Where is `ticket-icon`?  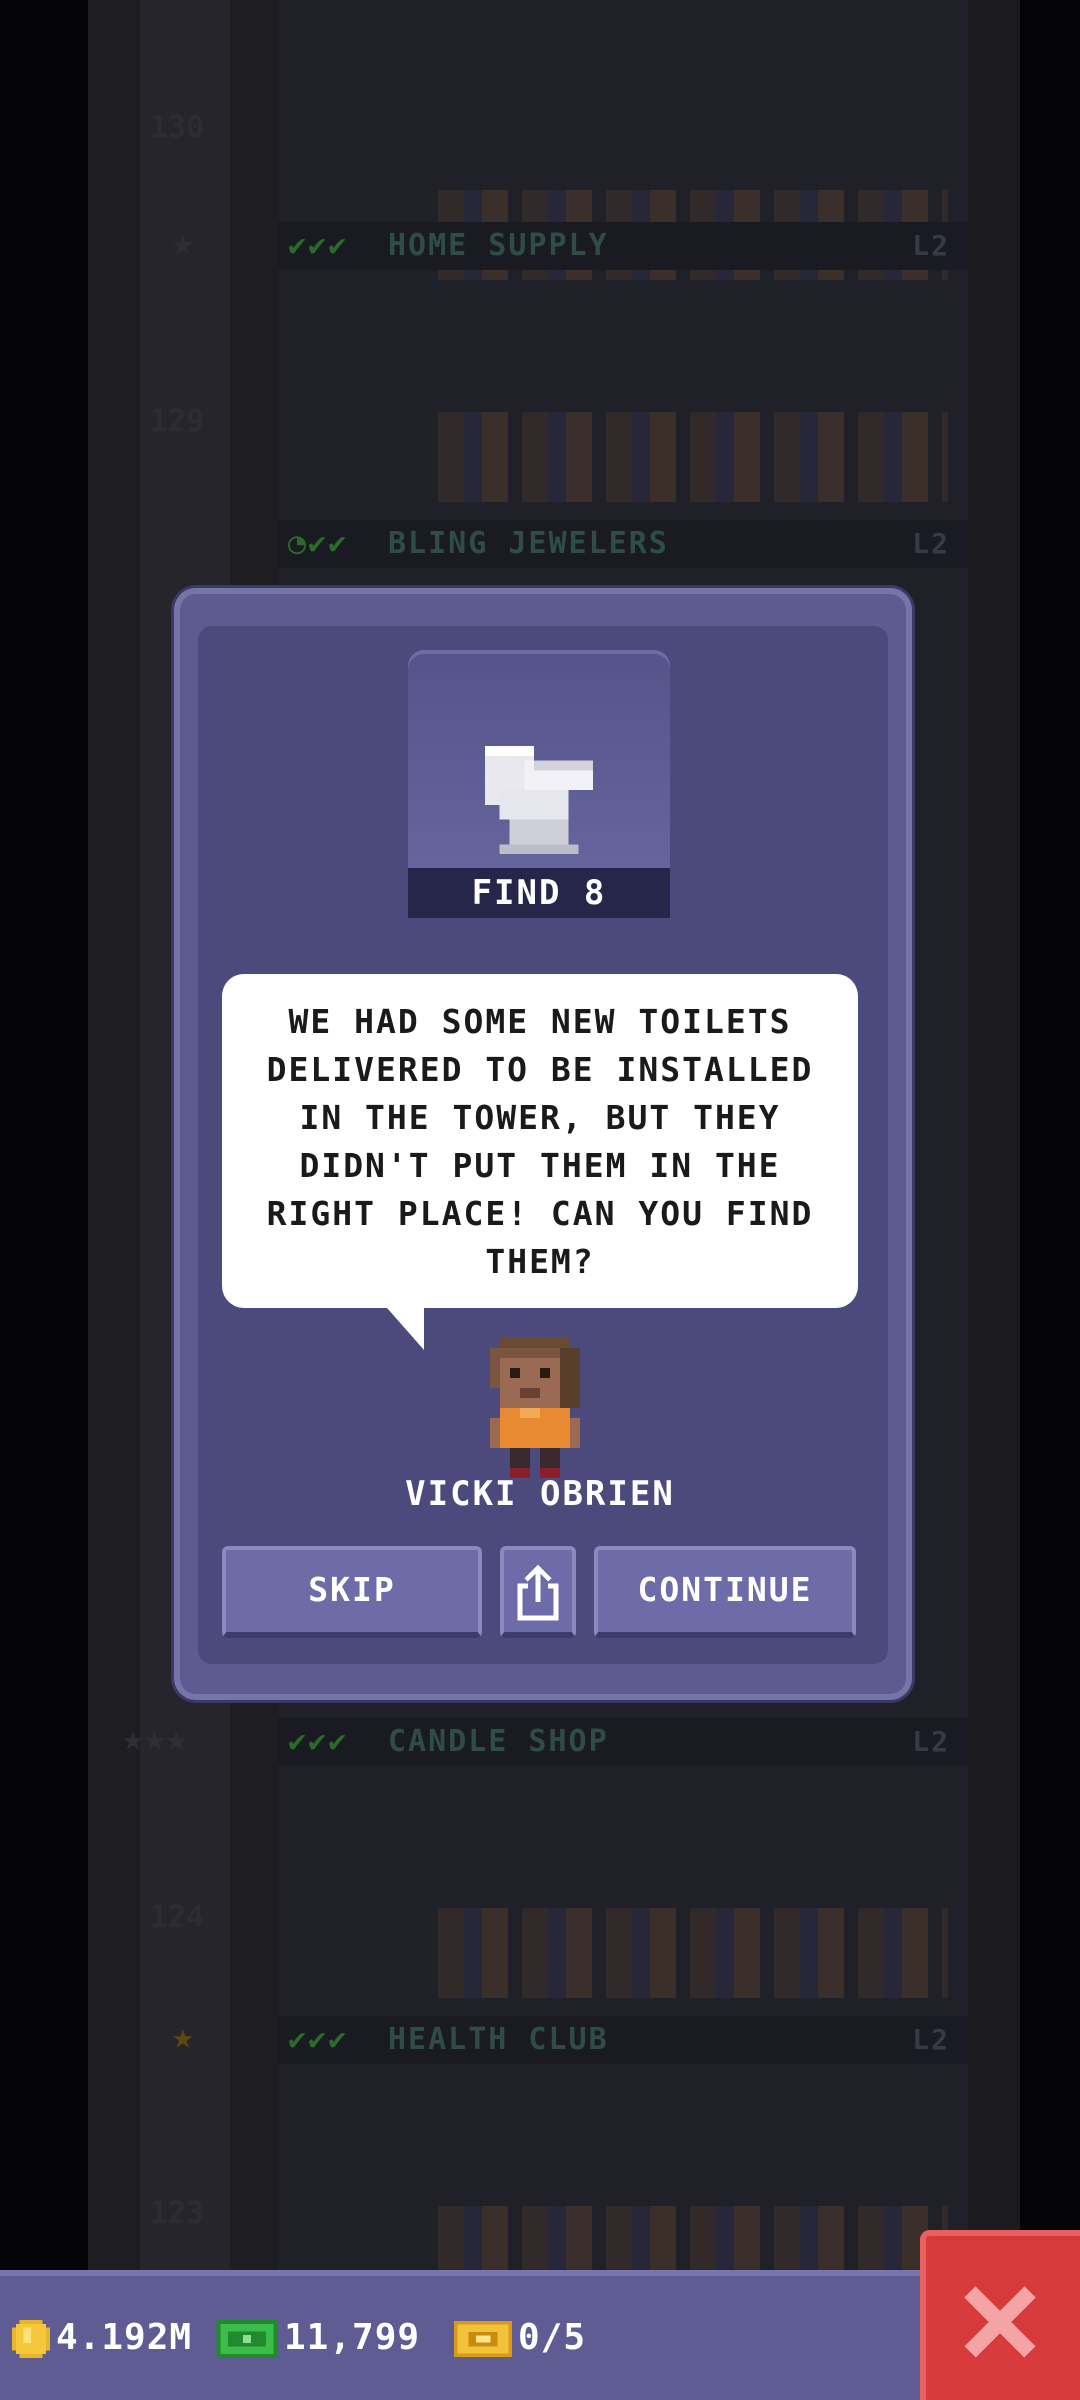
ticket-icon is located at coordinates (483, 2339).